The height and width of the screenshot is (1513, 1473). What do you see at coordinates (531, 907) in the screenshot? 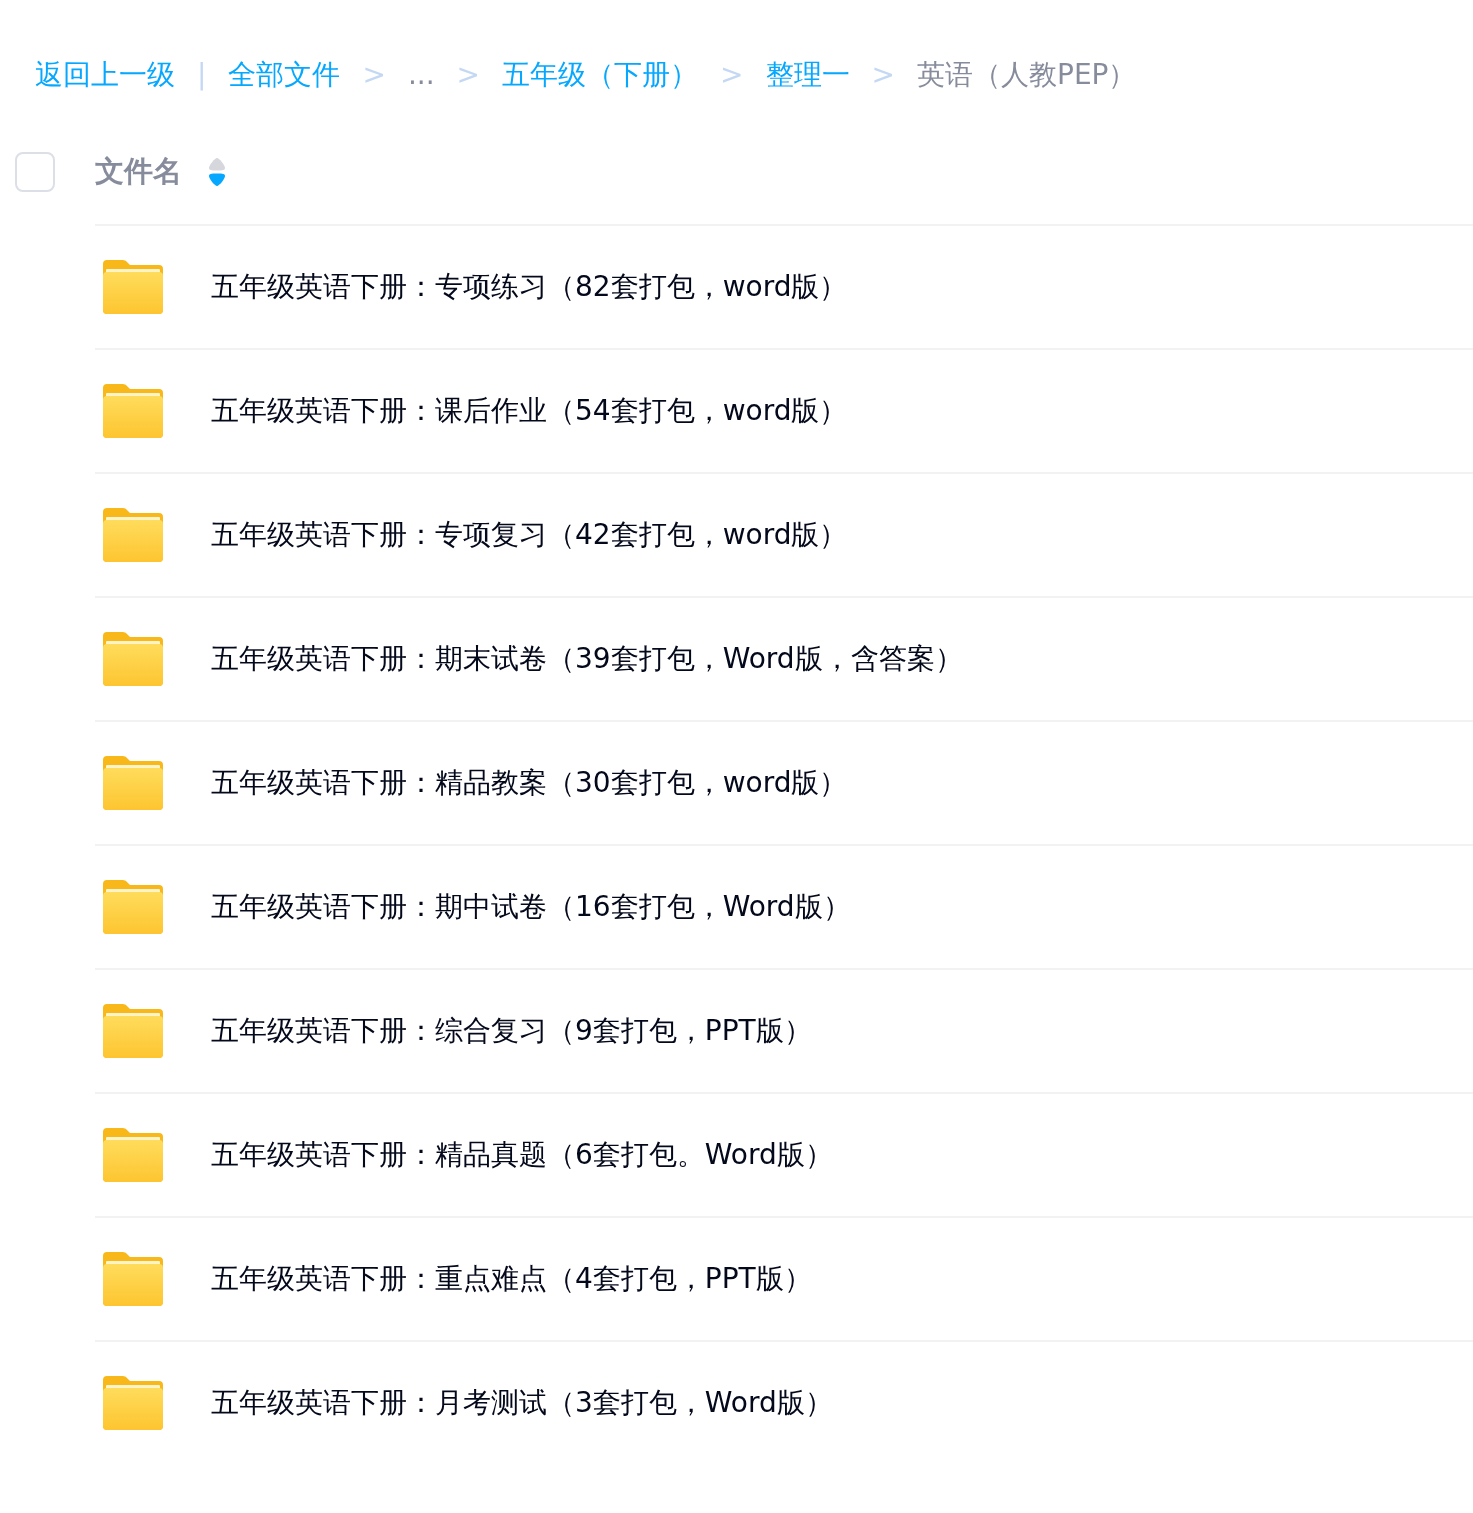
I see `file-name: 五年级英语下册：期中试卷（16套打包，Word版）` at bounding box center [531, 907].